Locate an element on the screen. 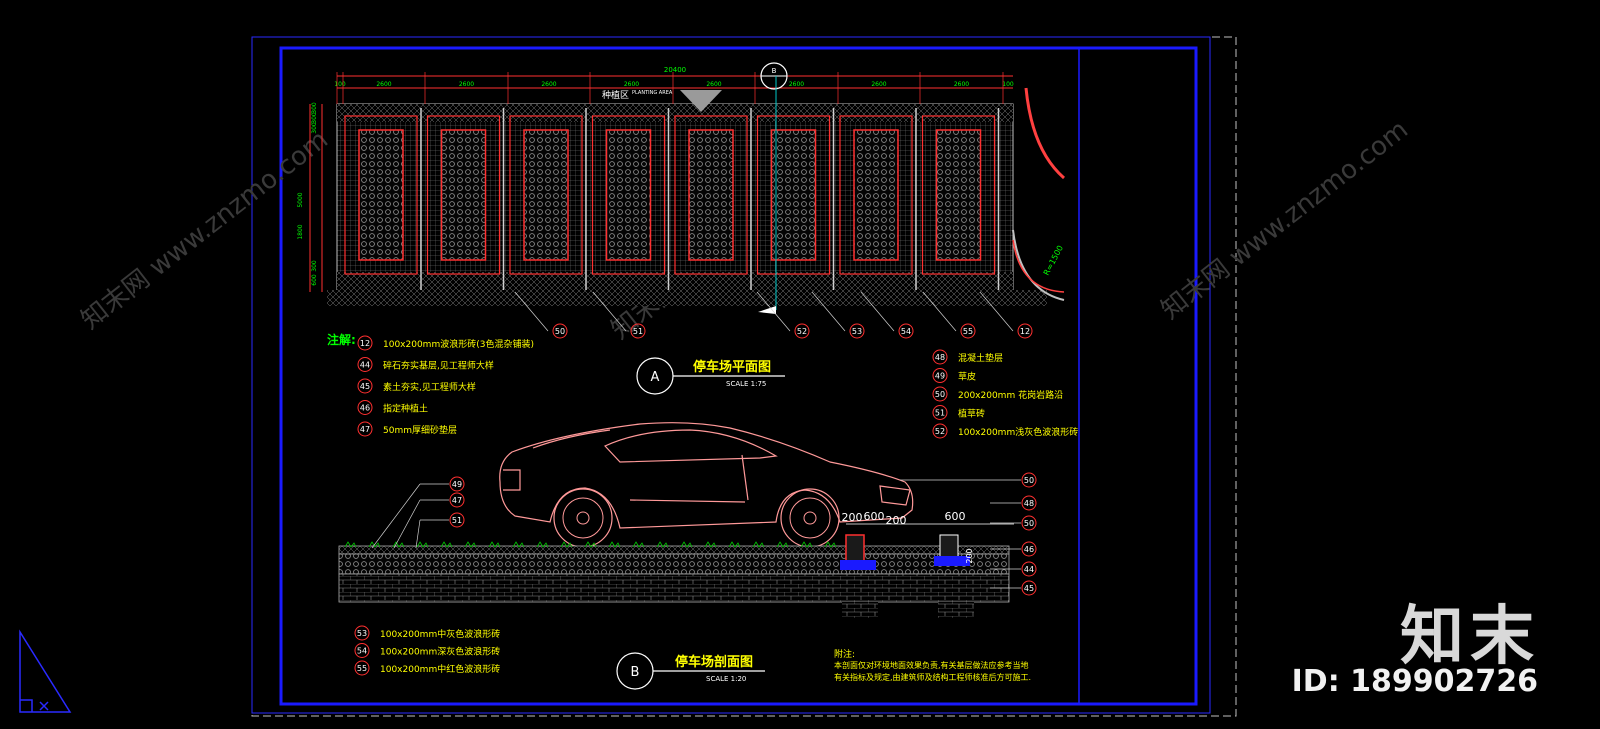 The width and height of the screenshot is (1600, 729). note-number: 47 is located at coordinates (365, 429).